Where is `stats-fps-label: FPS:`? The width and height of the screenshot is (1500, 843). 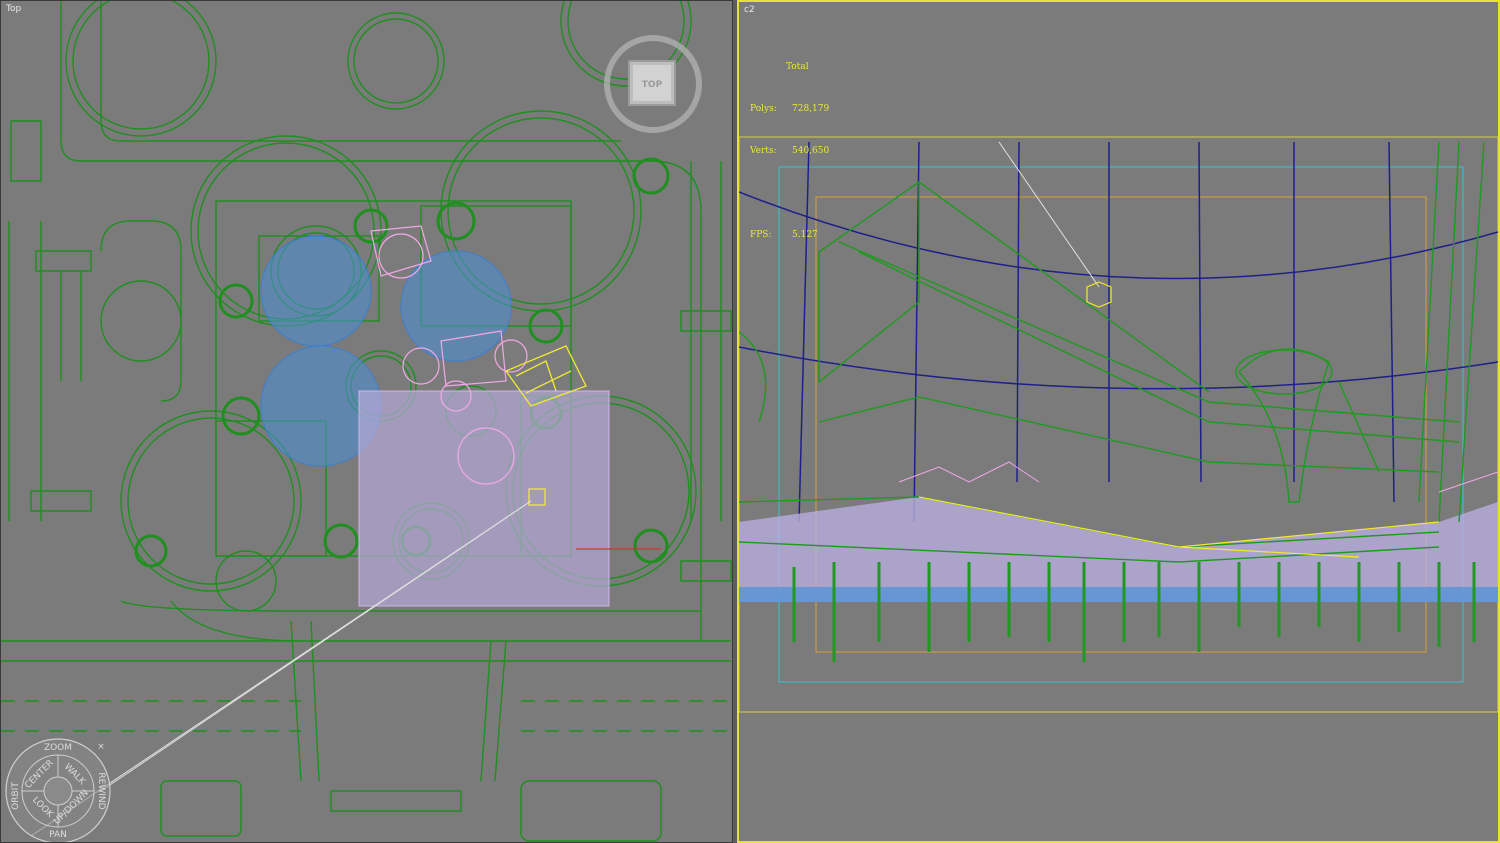
stats-fps-label: FPS: is located at coordinates (761, 235).